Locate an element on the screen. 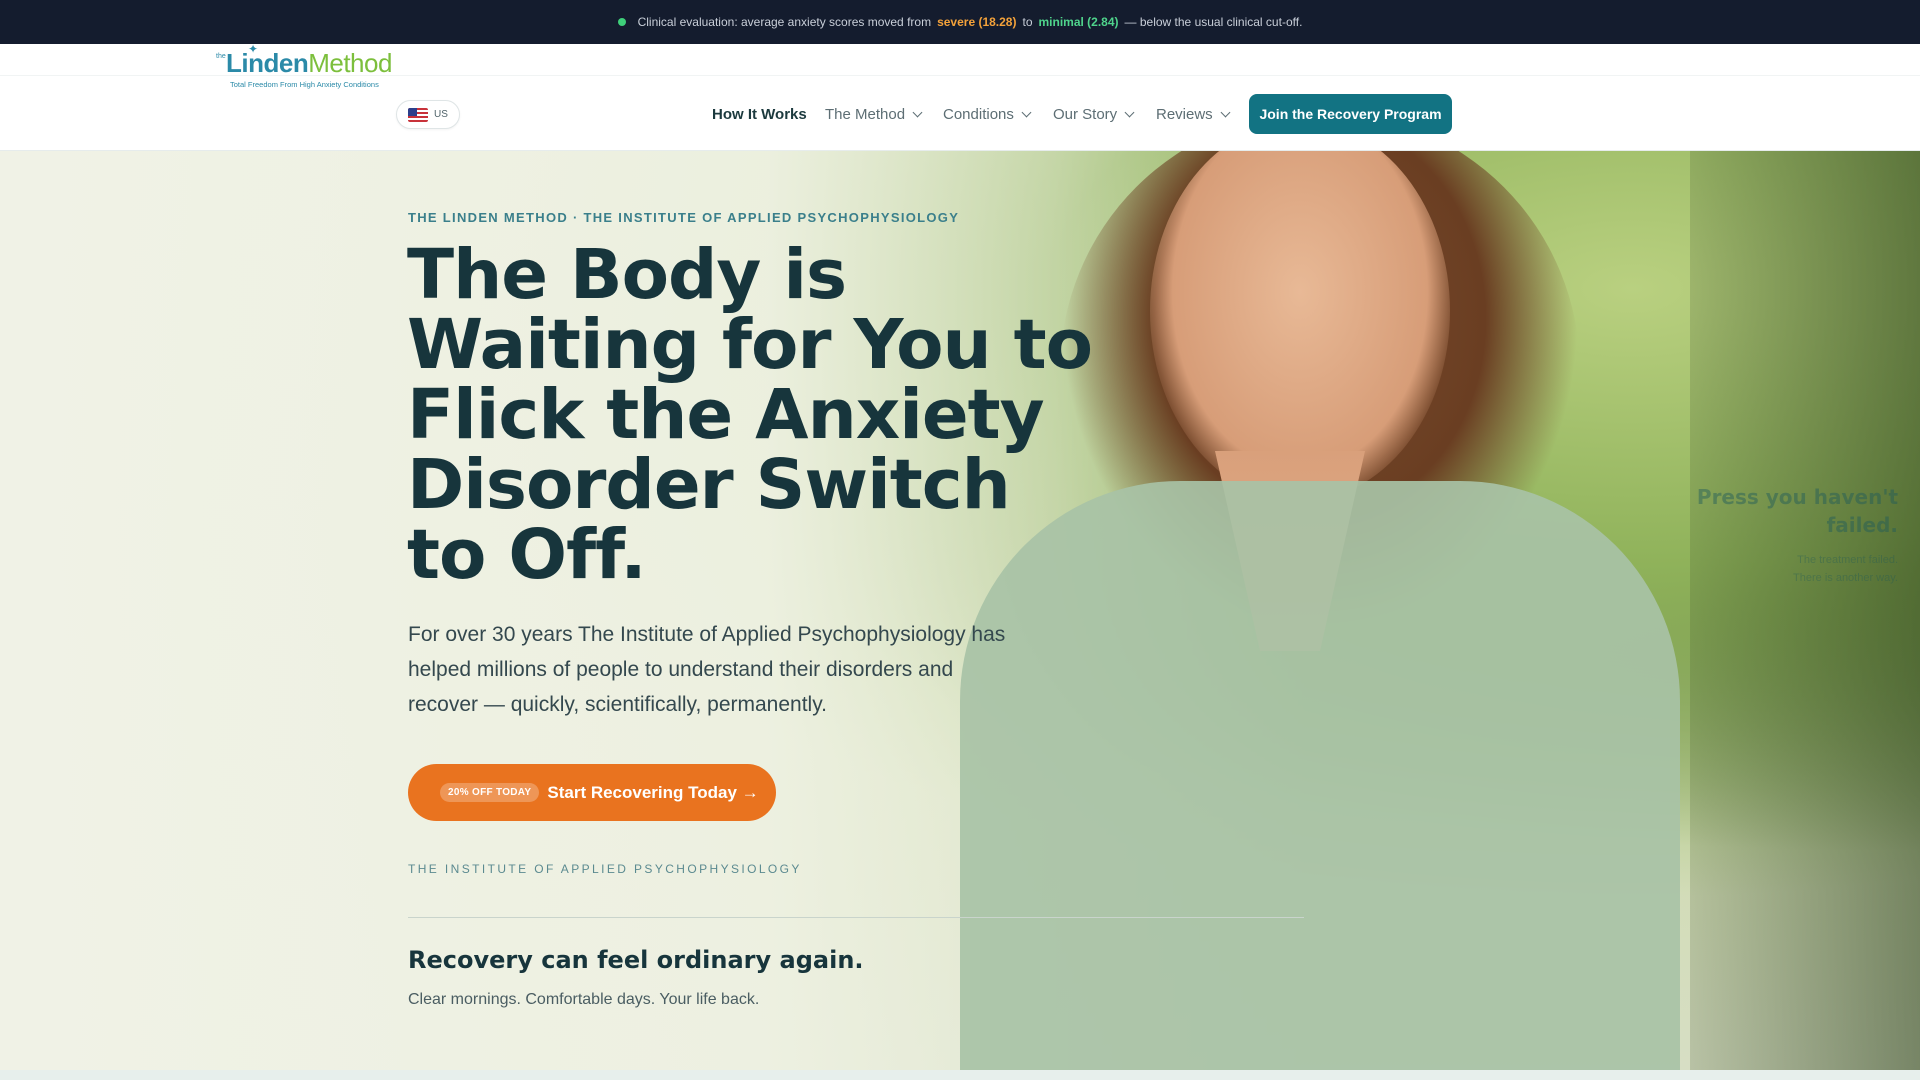 The width and height of the screenshot is (1920, 1080). region-code: US is located at coordinates (441, 114).